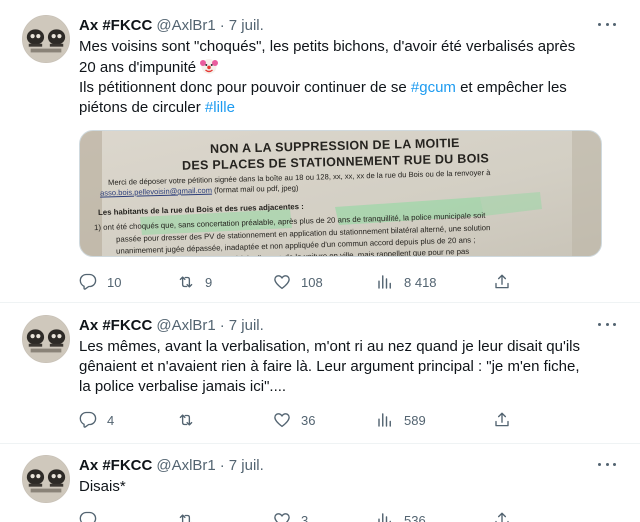 The width and height of the screenshot is (640, 522). What do you see at coordinates (344, 516) in the screenshot?
I see `tweet-actions: 3 536` at bounding box center [344, 516].